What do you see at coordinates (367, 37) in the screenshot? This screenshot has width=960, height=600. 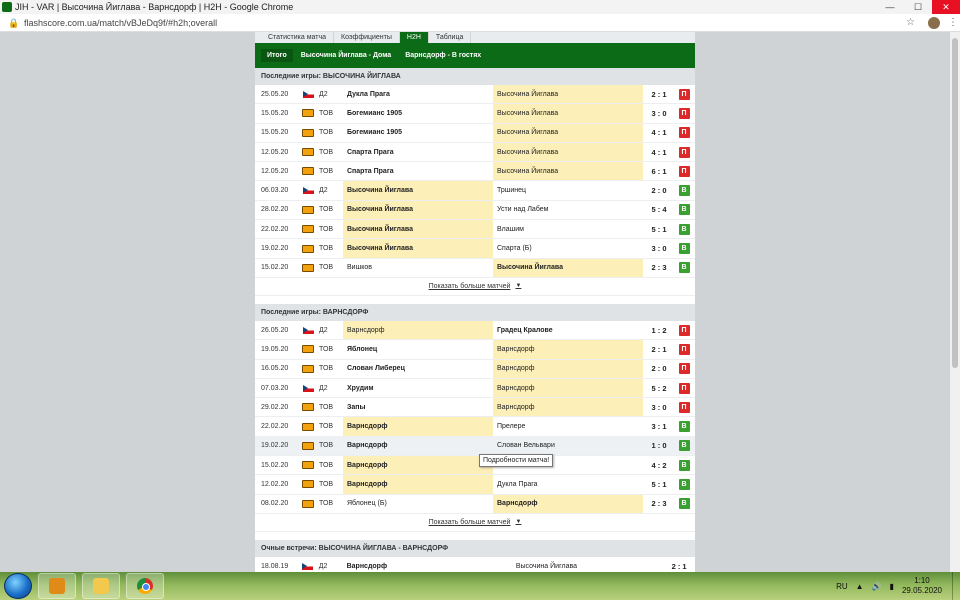 I see `tab-1: Коэффициенты` at bounding box center [367, 37].